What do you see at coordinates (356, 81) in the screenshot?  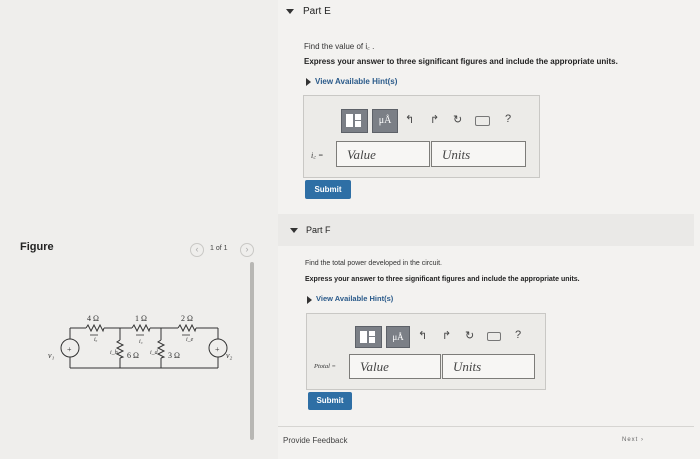 I see `part-e-hint-link: View Available Hint(s)` at bounding box center [356, 81].